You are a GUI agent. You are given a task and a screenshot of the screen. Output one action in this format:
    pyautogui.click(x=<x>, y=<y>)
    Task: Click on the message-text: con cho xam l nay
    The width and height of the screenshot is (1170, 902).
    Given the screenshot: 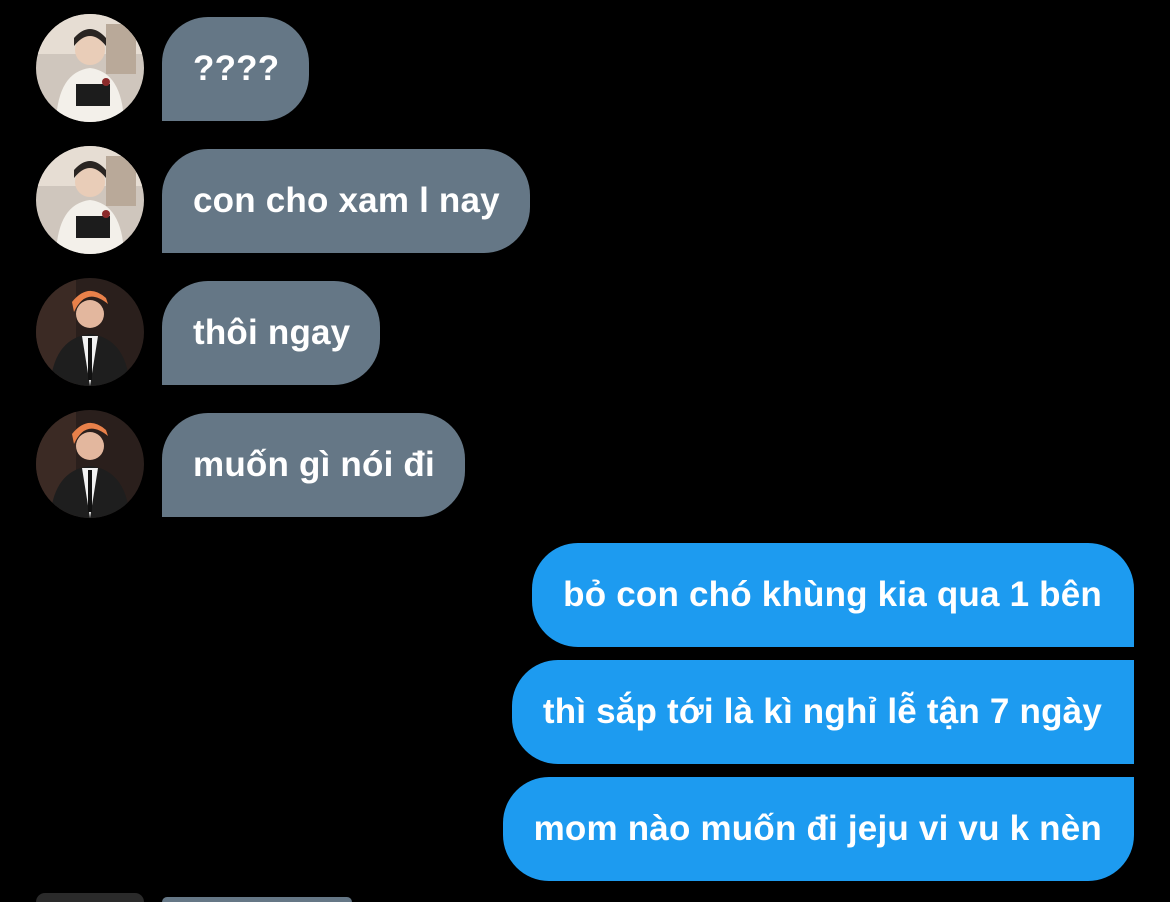 What is the action you would take?
    pyautogui.click(x=346, y=200)
    